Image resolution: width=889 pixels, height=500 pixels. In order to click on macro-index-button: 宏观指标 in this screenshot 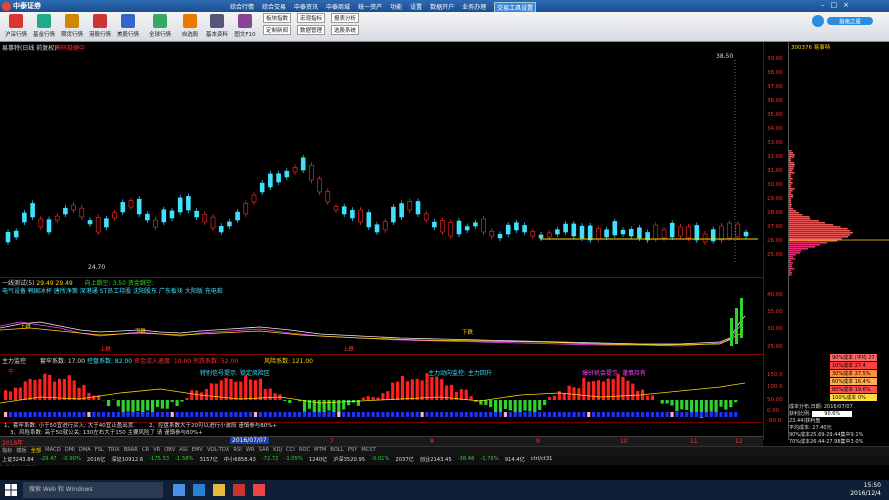, I will do `click(311, 18)`.